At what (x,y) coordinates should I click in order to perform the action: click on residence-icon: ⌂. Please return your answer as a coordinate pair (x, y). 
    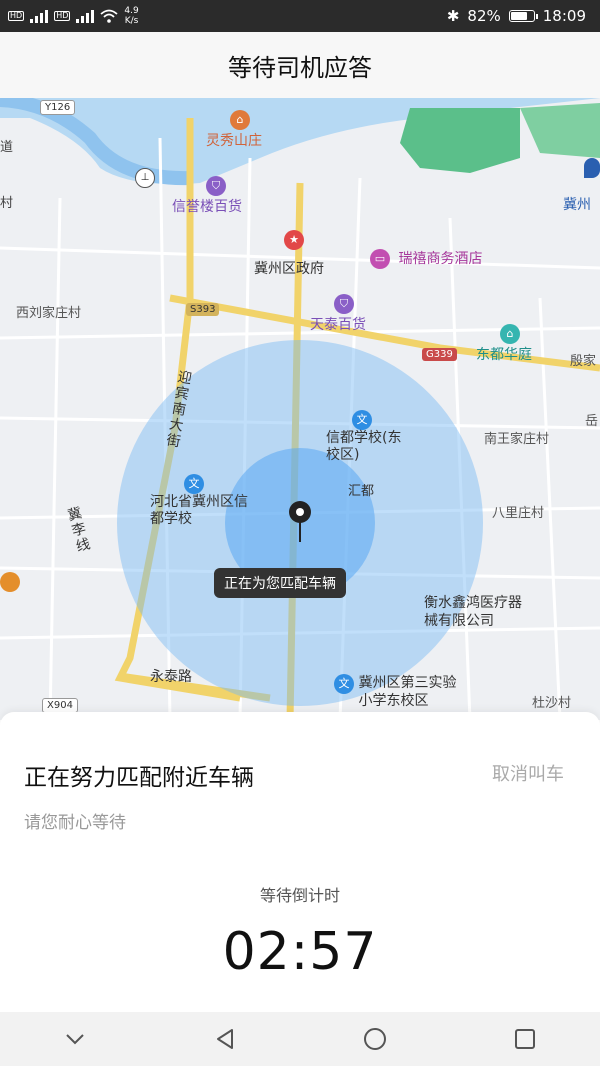
    Looking at the image, I should click on (510, 334).